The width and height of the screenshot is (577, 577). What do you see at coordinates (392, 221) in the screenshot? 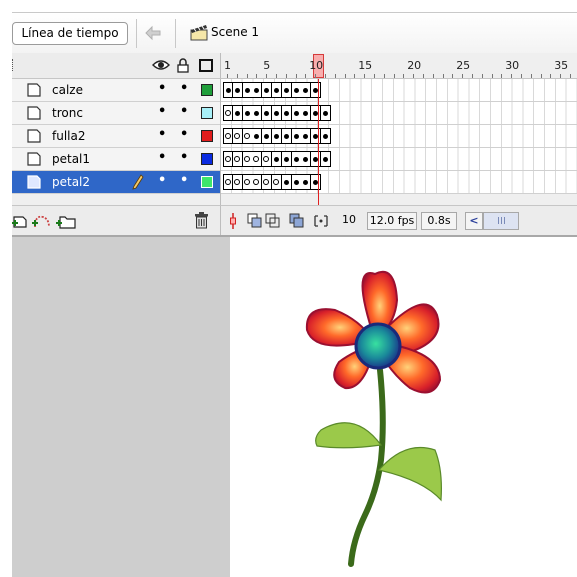
I see `frame-rate-field: 12.0 fps` at bounding box center [392, 221].